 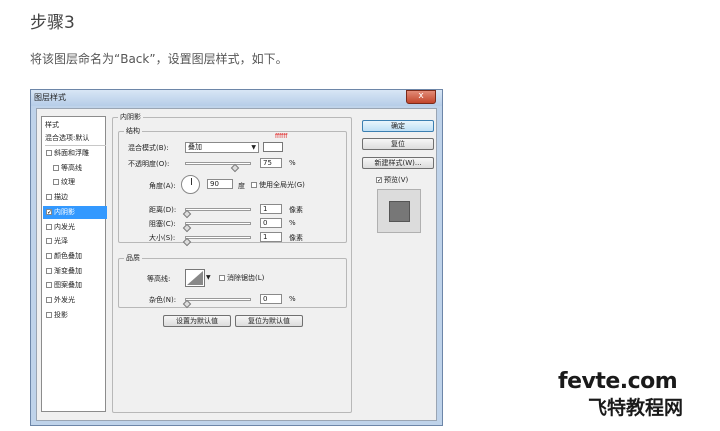 What do you see at coordinates (162, 186) in the screenshot?
I see `angle-label: 角度(A):` at bounding box center [162, 186].